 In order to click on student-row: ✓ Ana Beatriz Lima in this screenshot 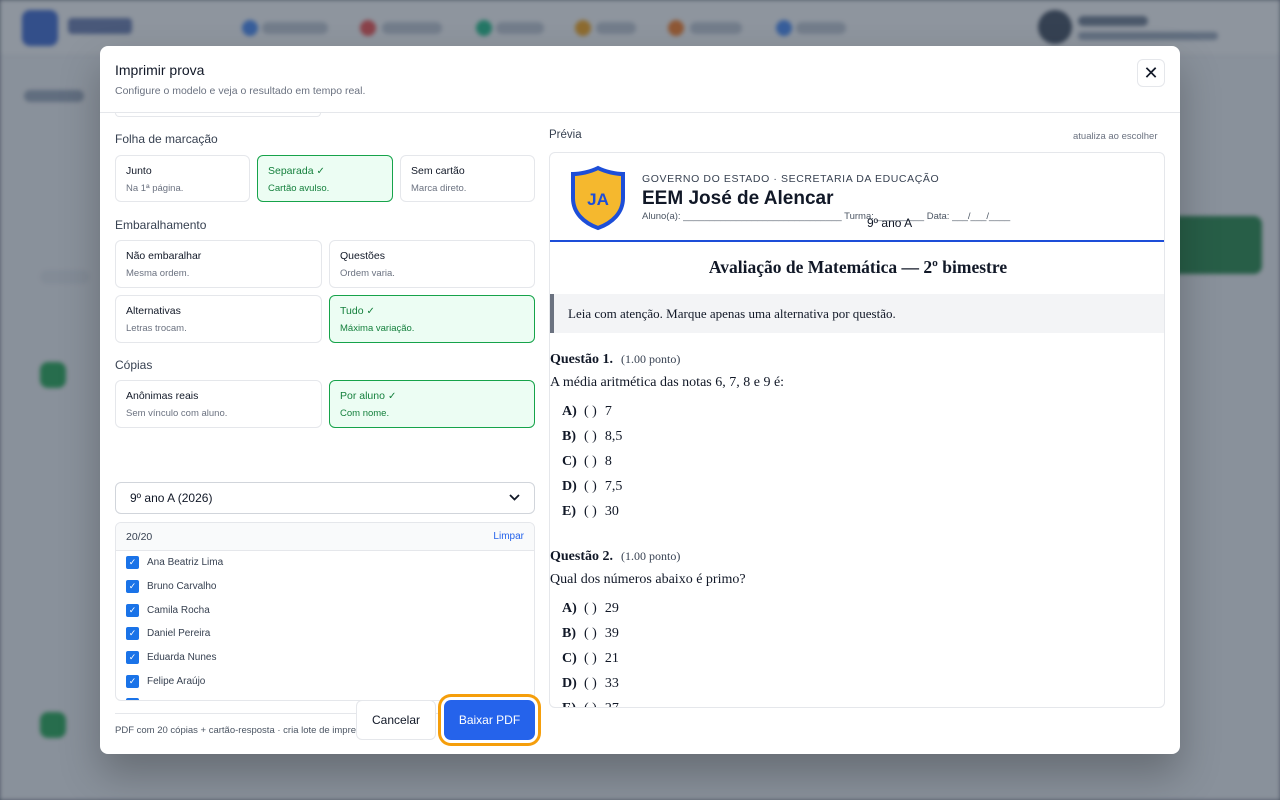, I will do `click(325, 563)`.